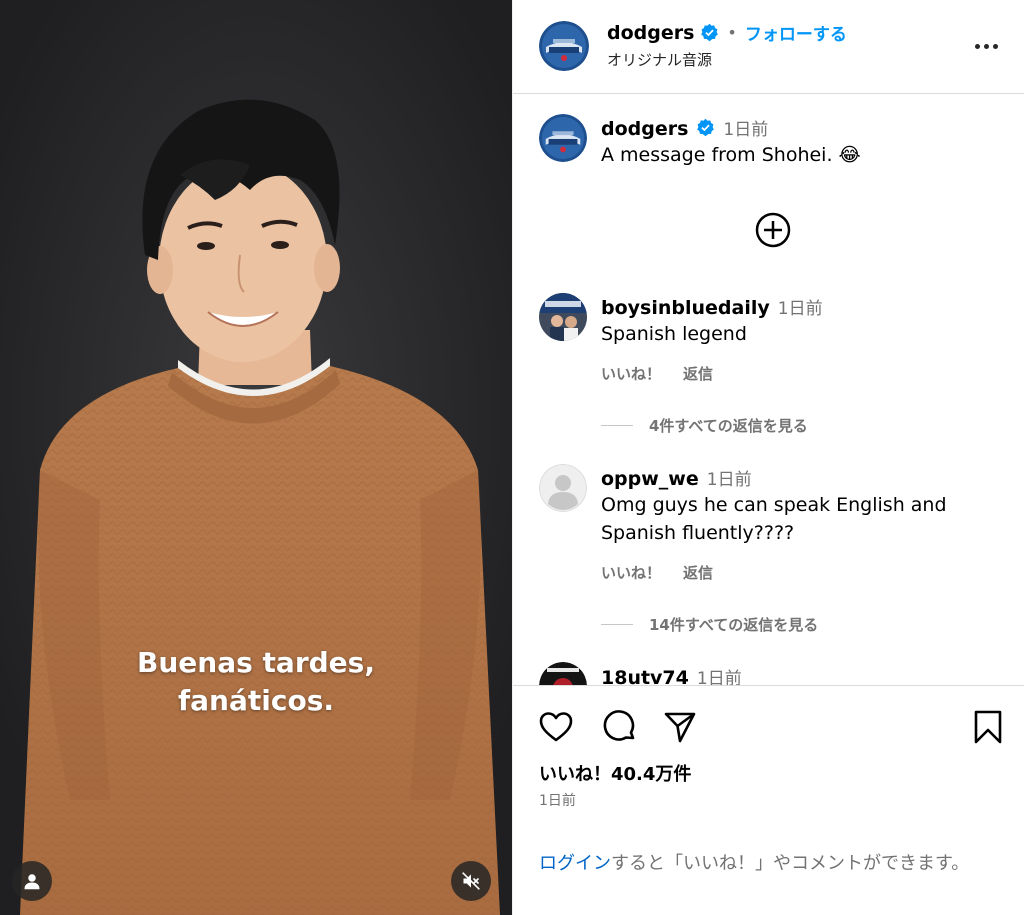 Image resolution: width=1024 pixels, height=915 pixels. What do you see at coordinates (645, 676) in the screenshot?
I see `comment-username: 18utv74` at bounding box center [645, 676].